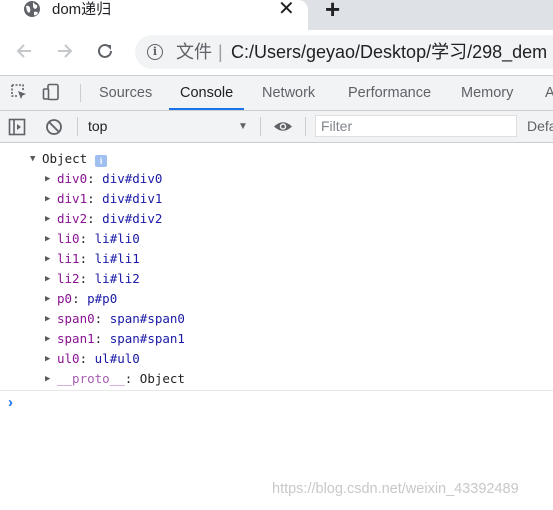 The width and height of the screenshot is (553, 510). What do you see at coordinates (155, 52) in the screenshot?
I see `info-icon: i` at bounding box center [155, 52].